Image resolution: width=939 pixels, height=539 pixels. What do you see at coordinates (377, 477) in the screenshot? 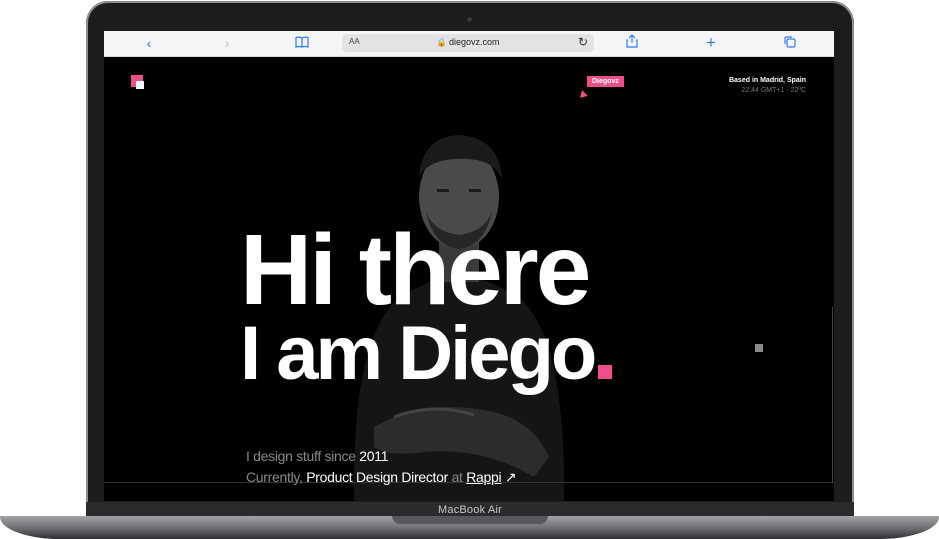
I see `role-text: Product Design Director` at bounding box center [377, 477].